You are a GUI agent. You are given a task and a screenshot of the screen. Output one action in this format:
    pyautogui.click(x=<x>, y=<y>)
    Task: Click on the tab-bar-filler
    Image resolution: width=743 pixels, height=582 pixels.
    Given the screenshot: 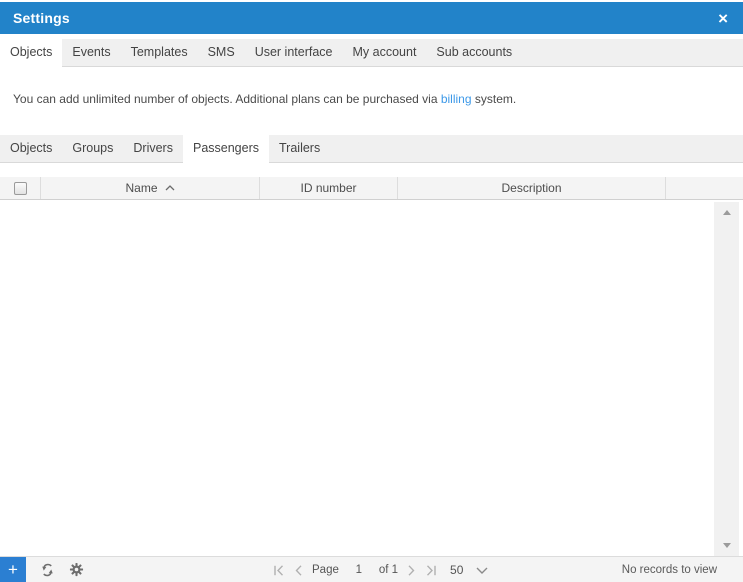 What is the action you would take?
    pyautogui.click(x=632, y=53)
    